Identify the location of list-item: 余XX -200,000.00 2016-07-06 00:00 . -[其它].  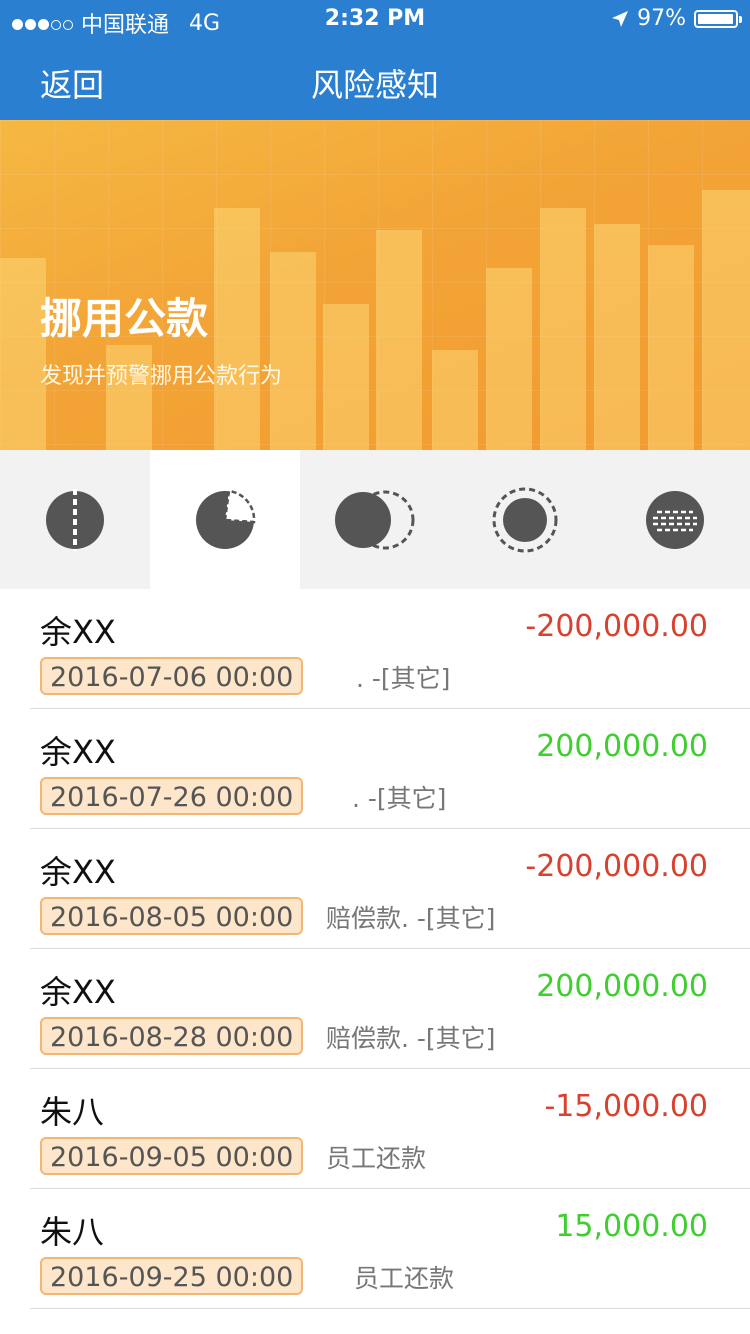
(390, 649).